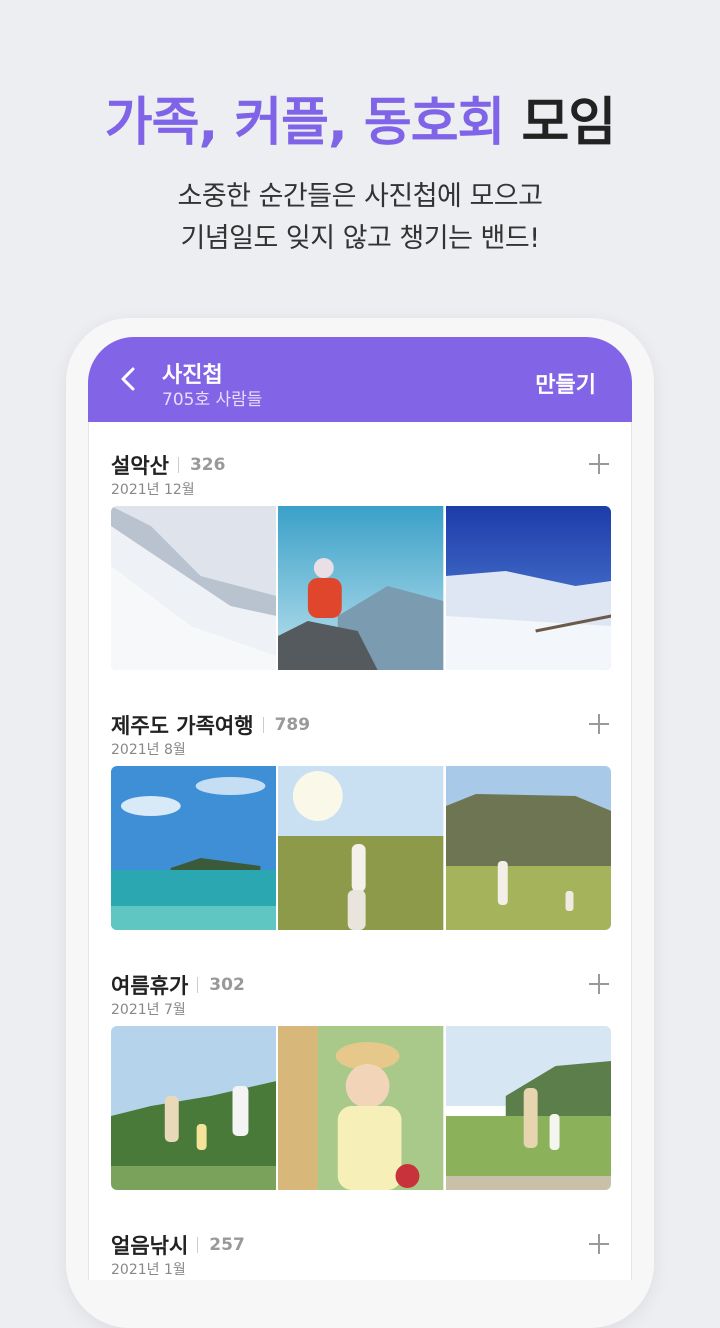  I want to click on app-bar-subtitle: 705호 사람들, so click(212, 400).